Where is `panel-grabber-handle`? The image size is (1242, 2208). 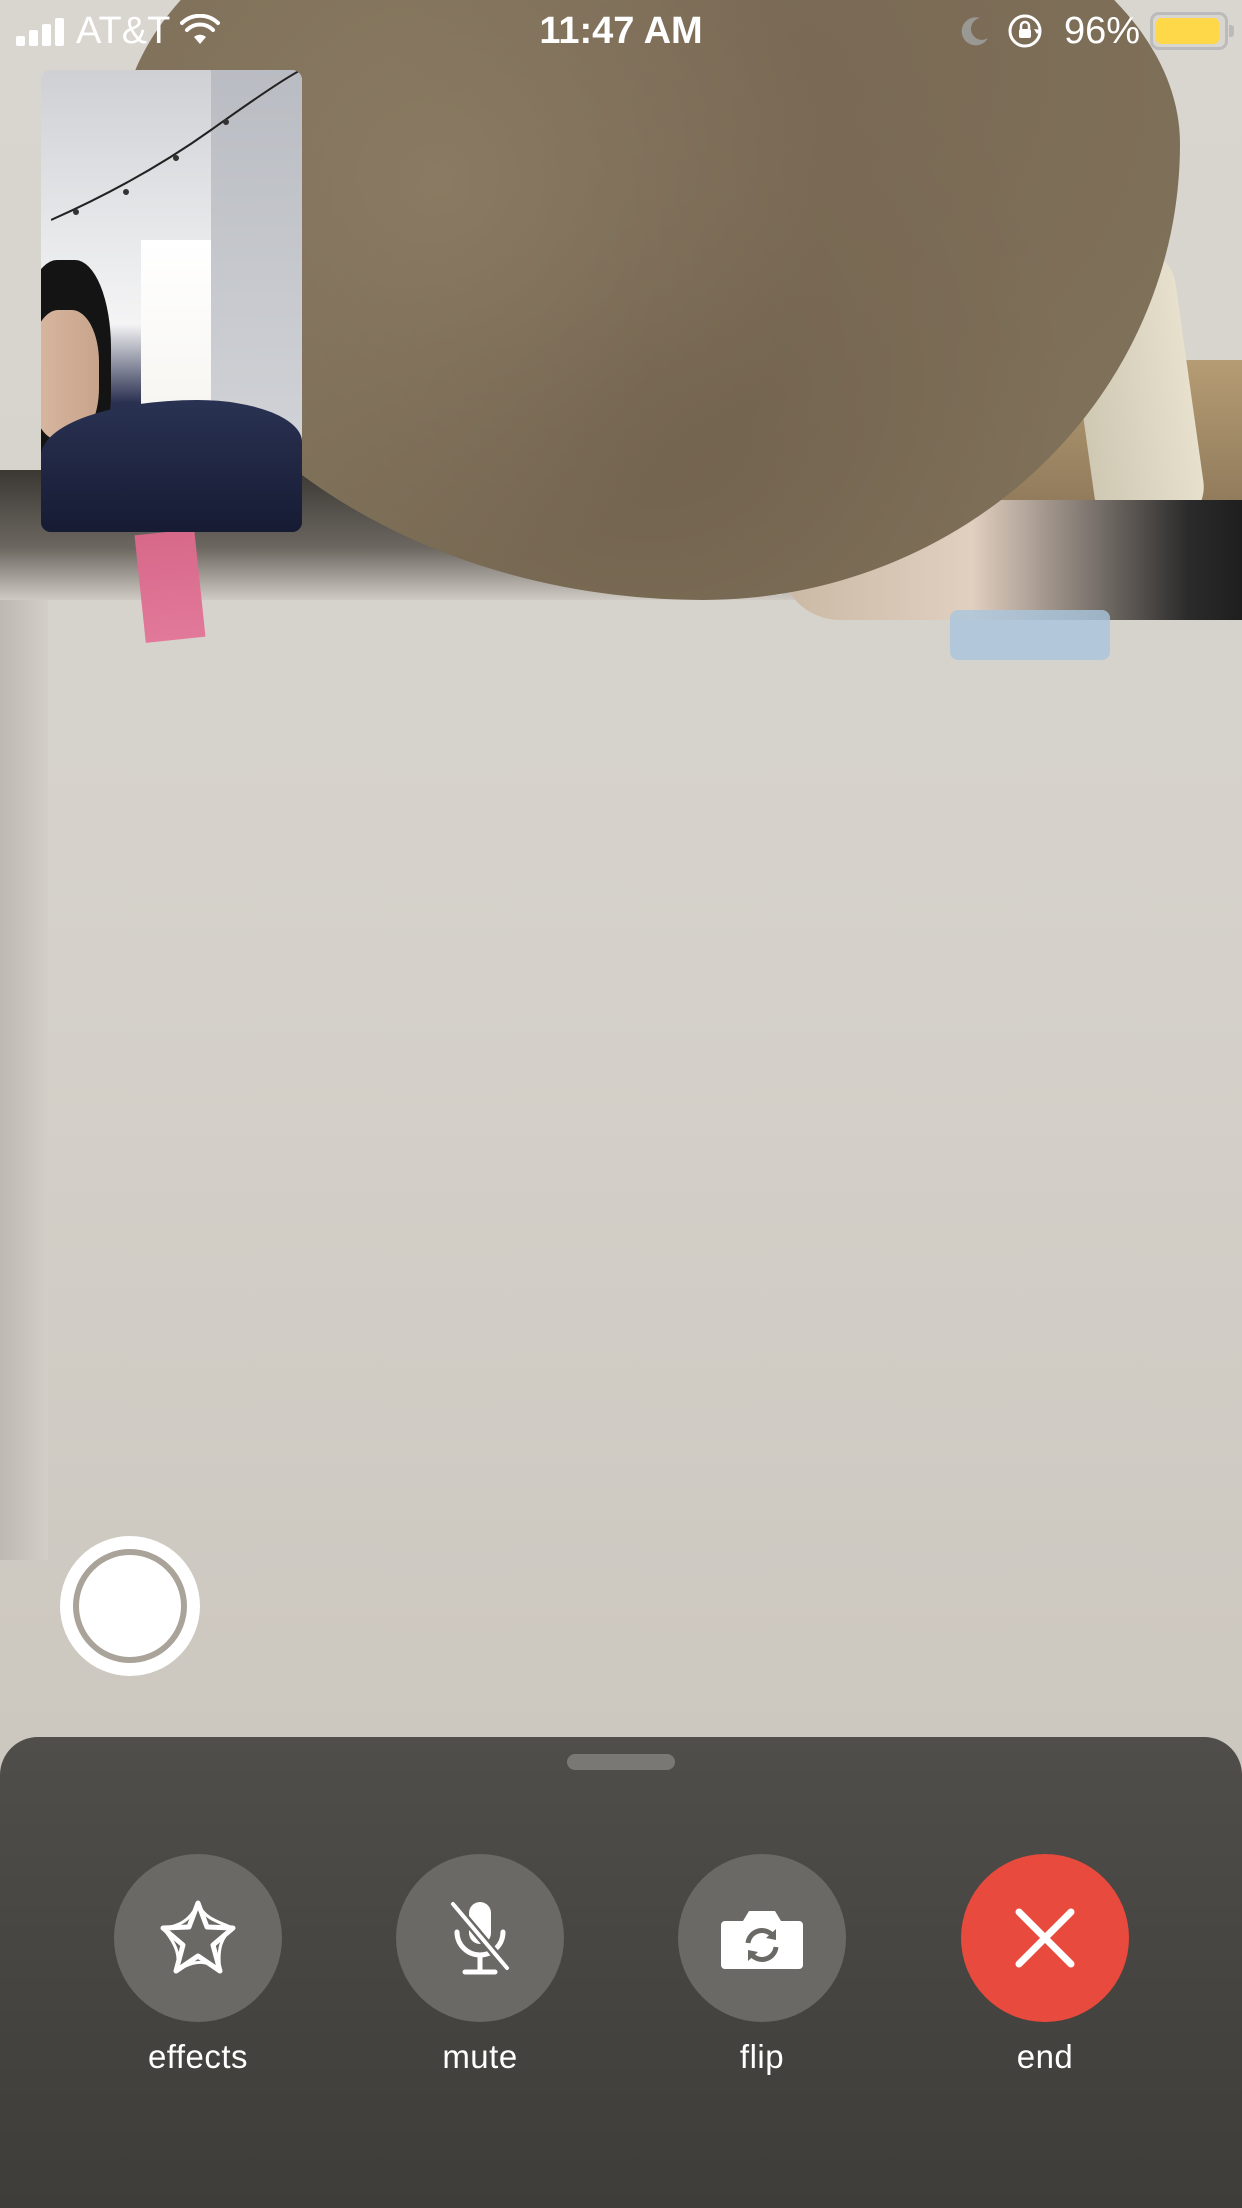 panel-grabber-handle is located at coordinates (621, 1762).